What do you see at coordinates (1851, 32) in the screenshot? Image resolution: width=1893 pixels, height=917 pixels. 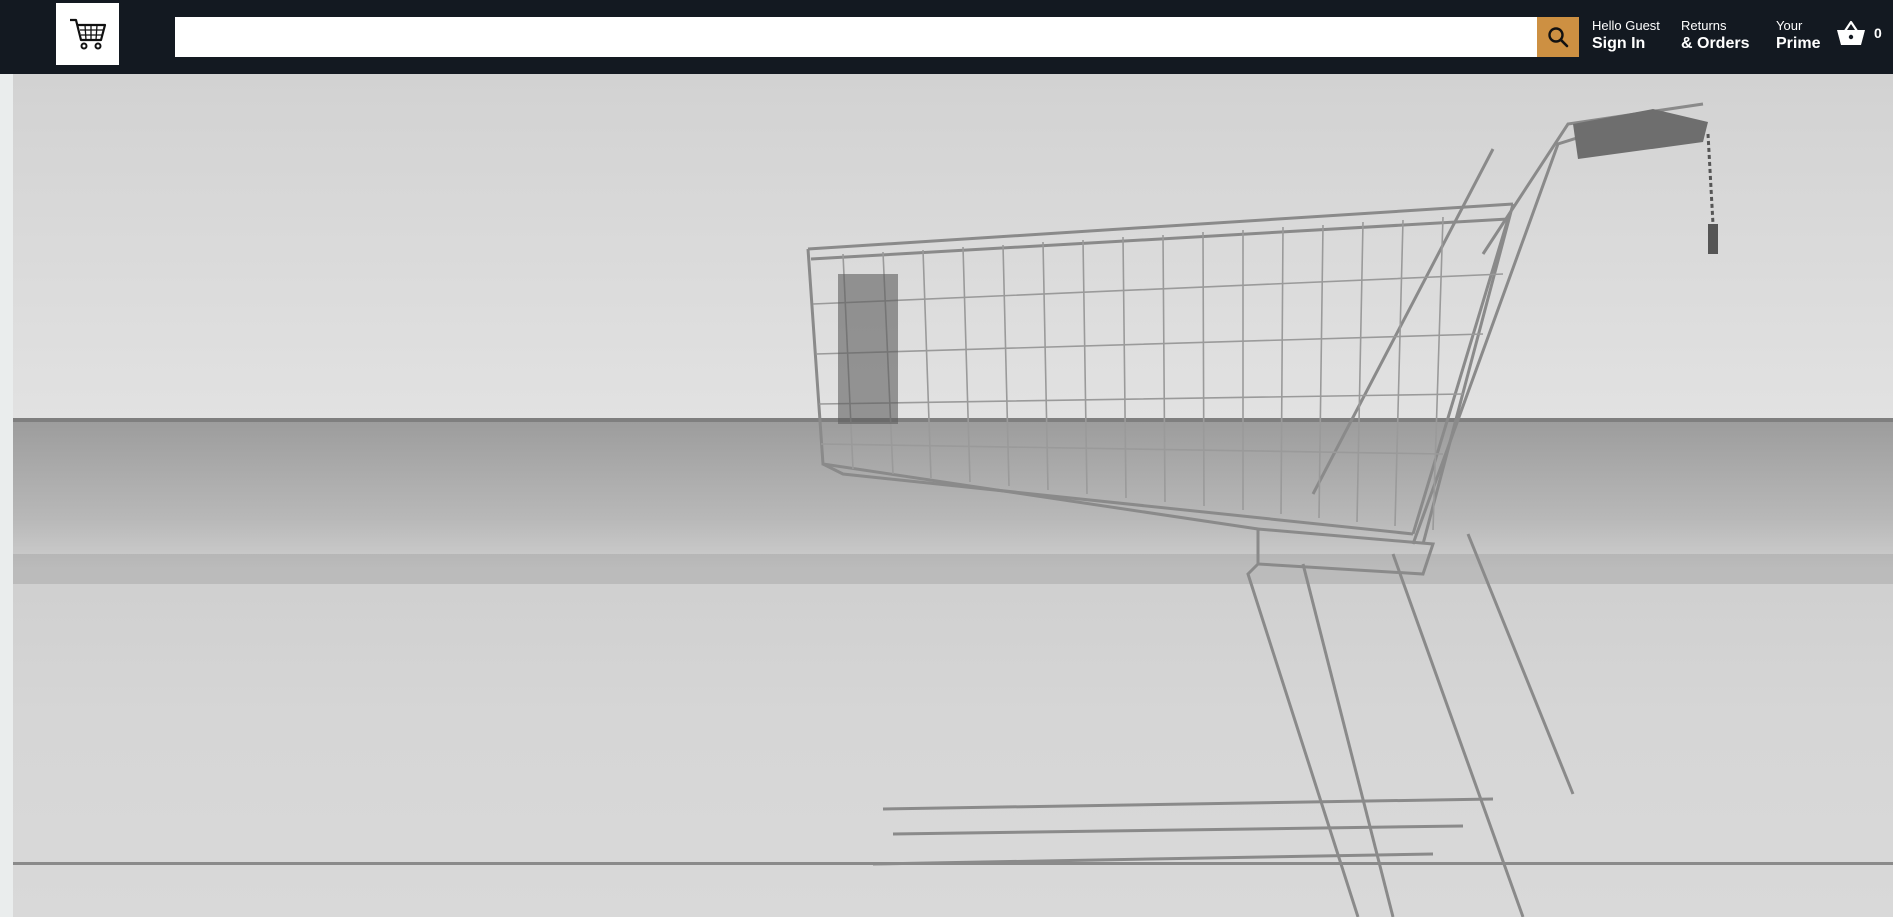 I see `basket-icon` at bounding box center [1851, 32].